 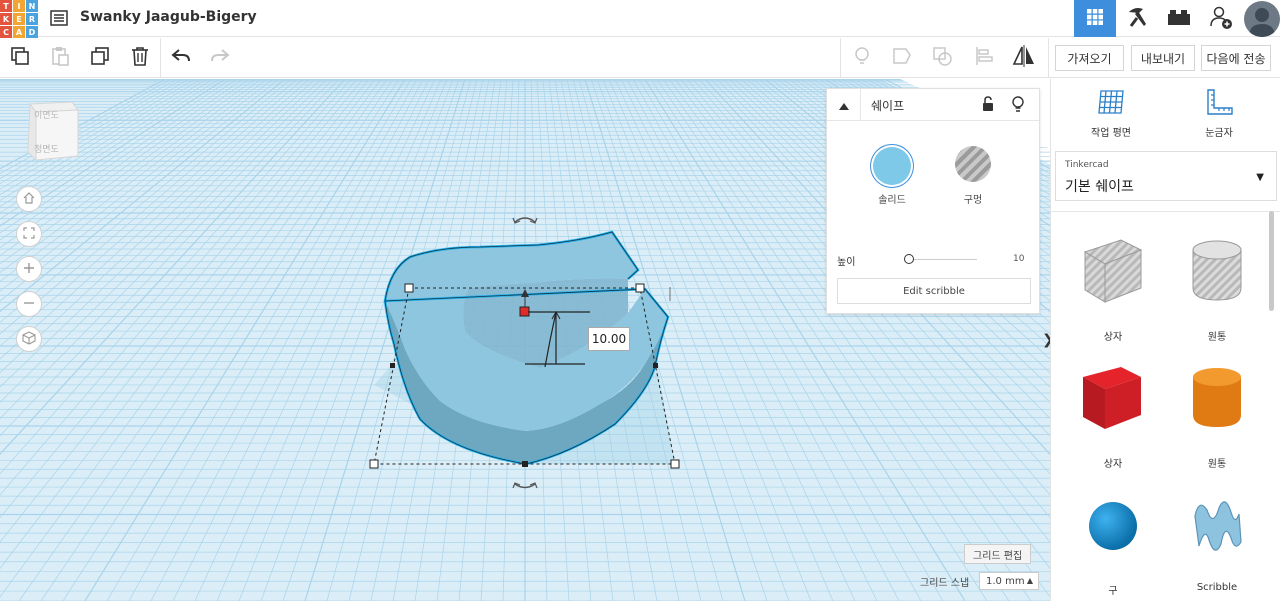 I want to click on caret-up-icon: ▲, so click(x=1029, y=580).